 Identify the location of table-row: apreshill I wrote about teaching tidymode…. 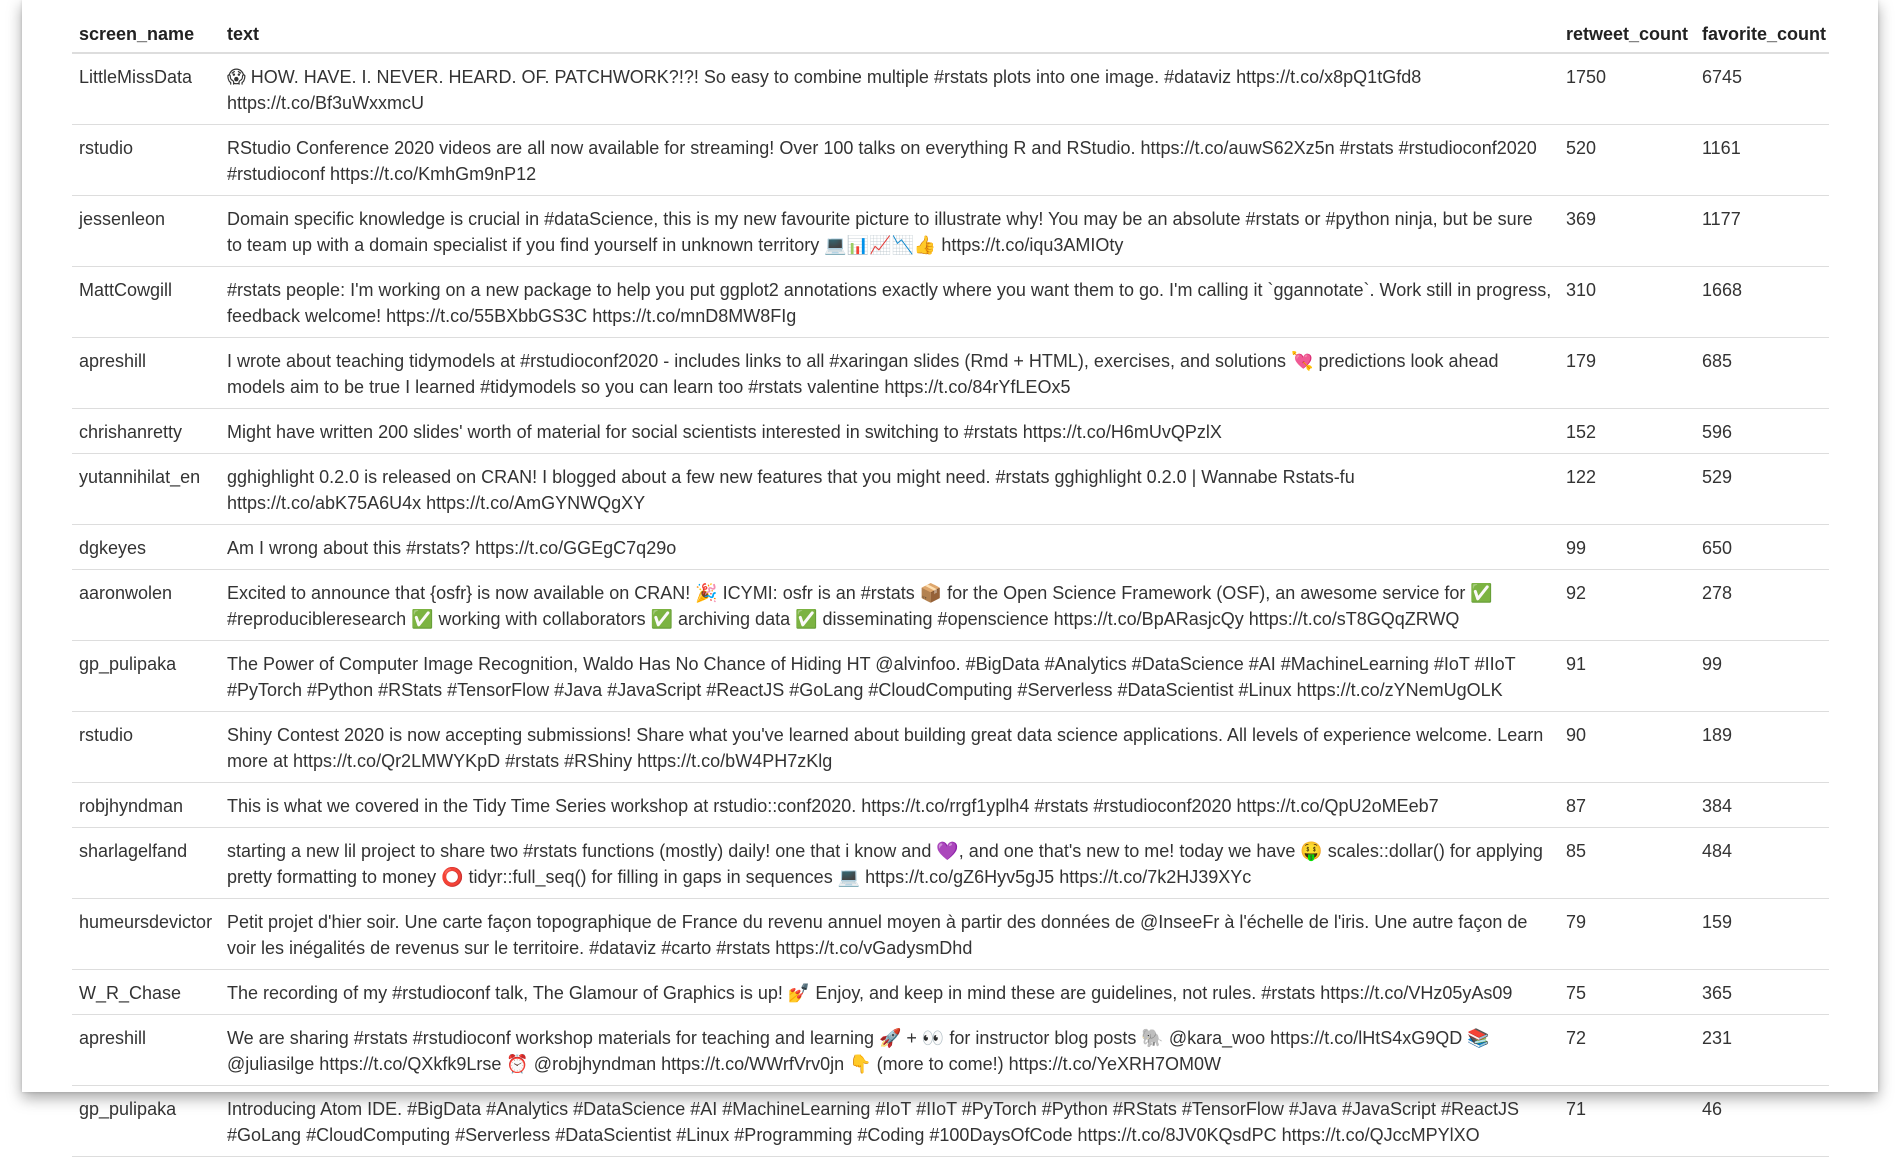
(950, 373).